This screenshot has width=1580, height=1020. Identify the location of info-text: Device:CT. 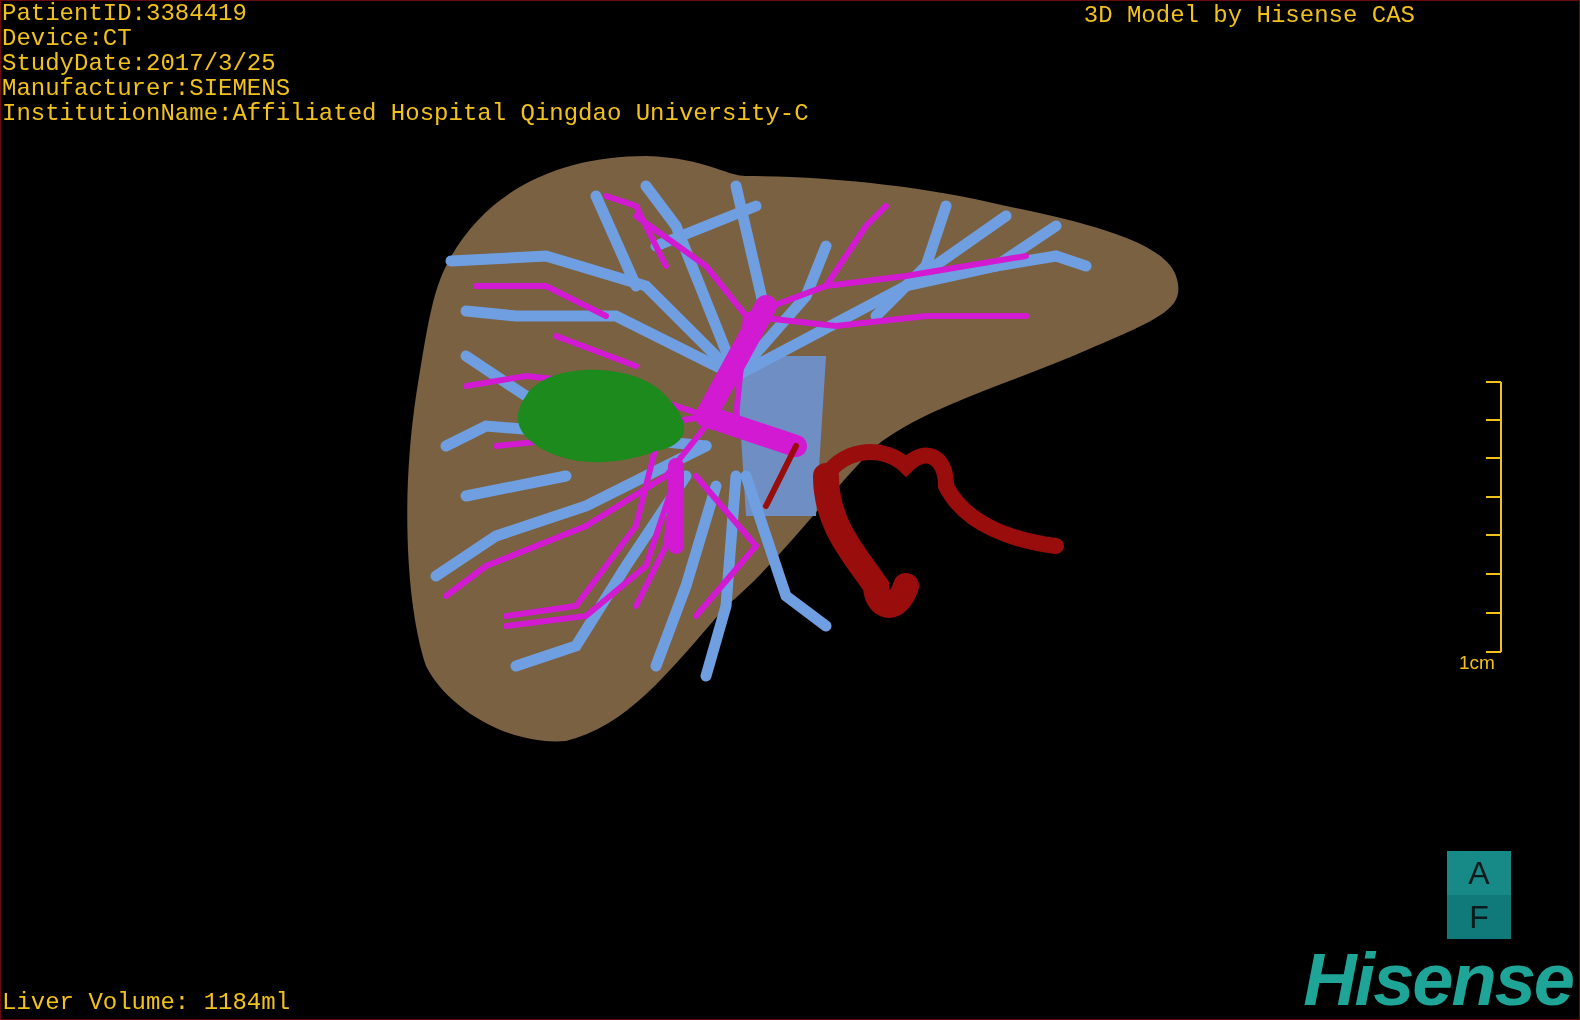
(67, 38).